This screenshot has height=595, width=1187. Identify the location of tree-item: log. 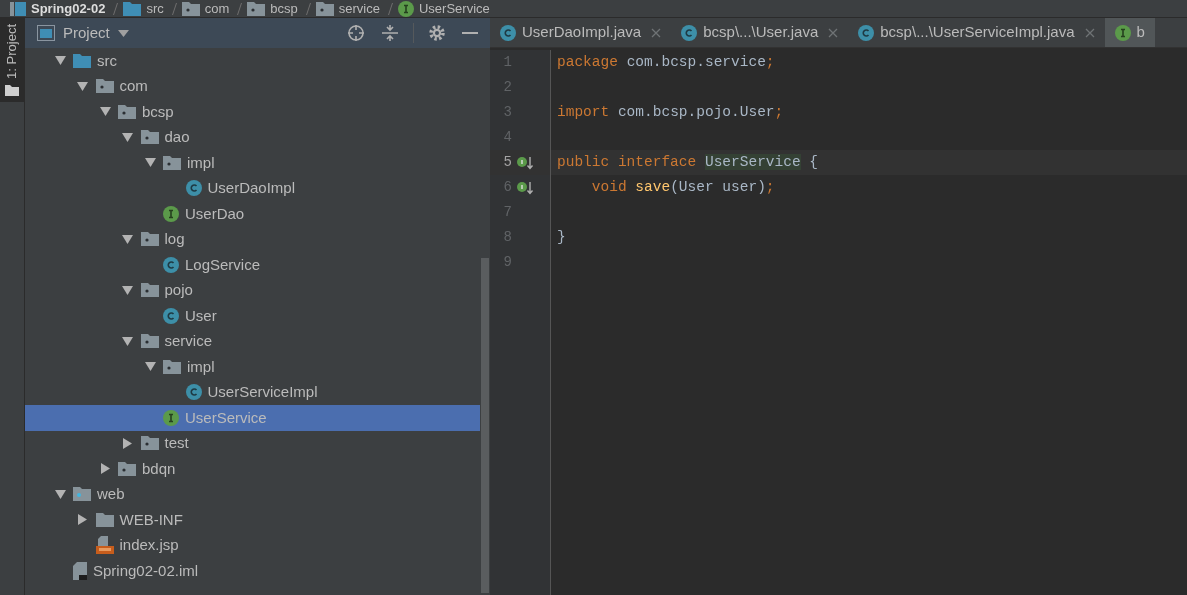
(252, 239).